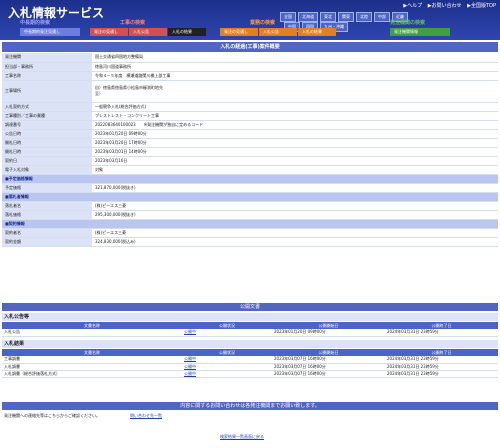 The image size is (500, 448). I want to click on tab-construction-outlook: 発注の見通し, so click(109, 32).